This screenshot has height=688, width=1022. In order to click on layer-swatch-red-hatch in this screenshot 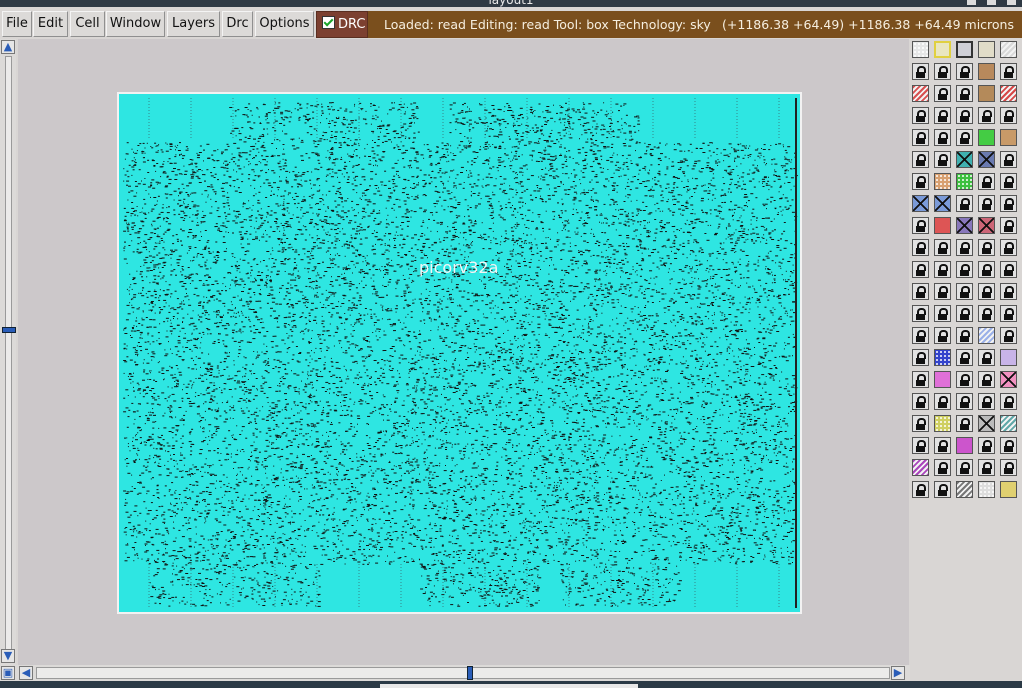, I will do `click(920, 93)`.